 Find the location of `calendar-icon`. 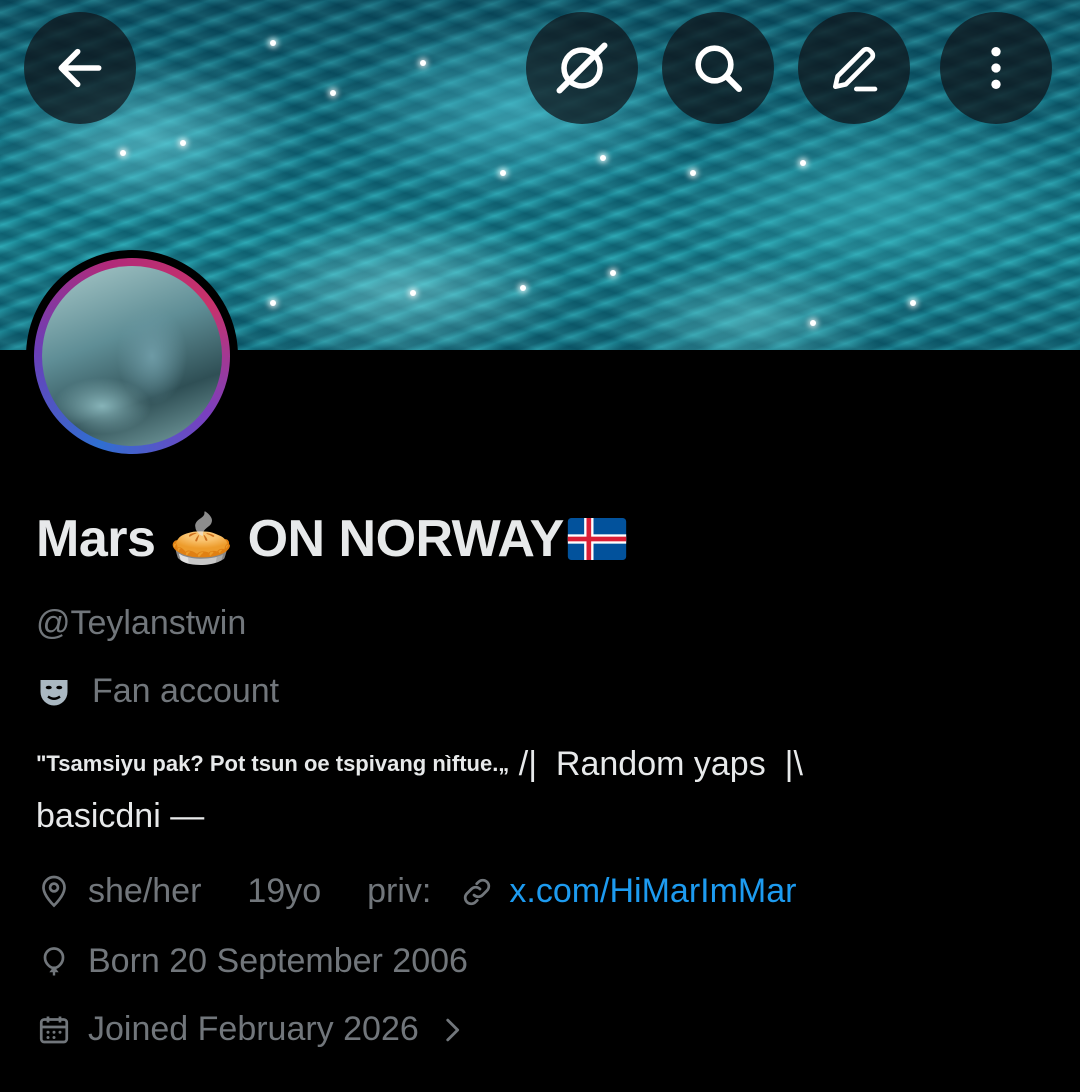

calendar-icon is located at coordinates (54, 1029).